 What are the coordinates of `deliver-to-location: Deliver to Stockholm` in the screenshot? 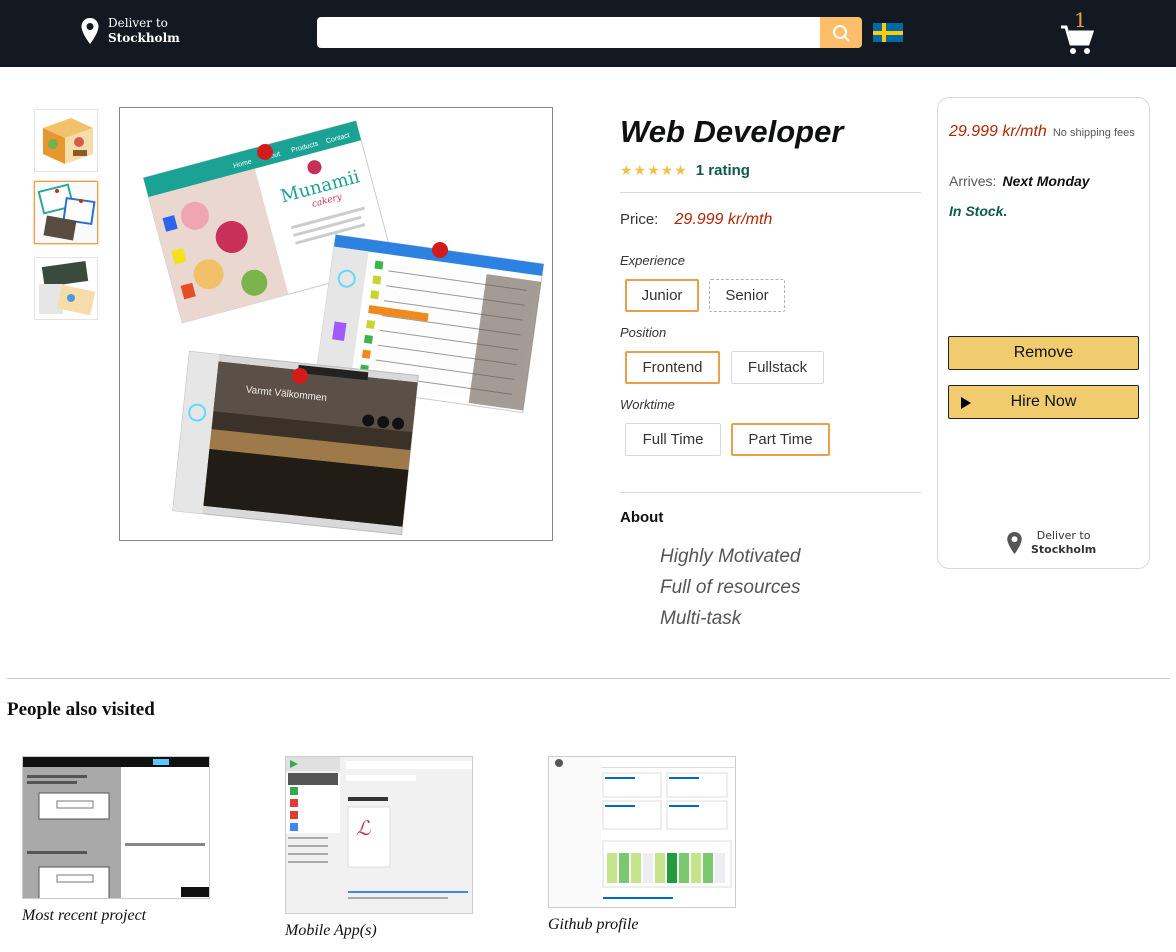 It's located at (130, 31).